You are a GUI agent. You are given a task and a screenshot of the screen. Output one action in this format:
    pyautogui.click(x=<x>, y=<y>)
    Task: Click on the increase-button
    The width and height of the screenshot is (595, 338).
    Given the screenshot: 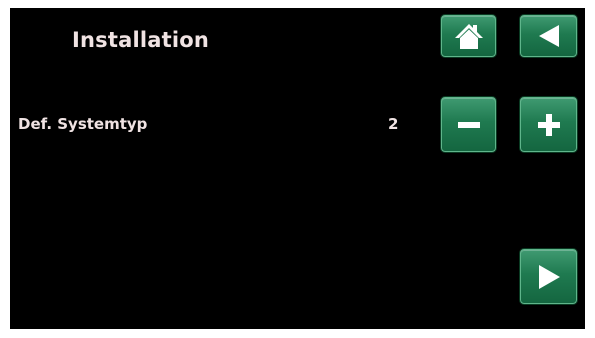 What is the action you would take?
    pyautogui.click(x=548, y=124)
    